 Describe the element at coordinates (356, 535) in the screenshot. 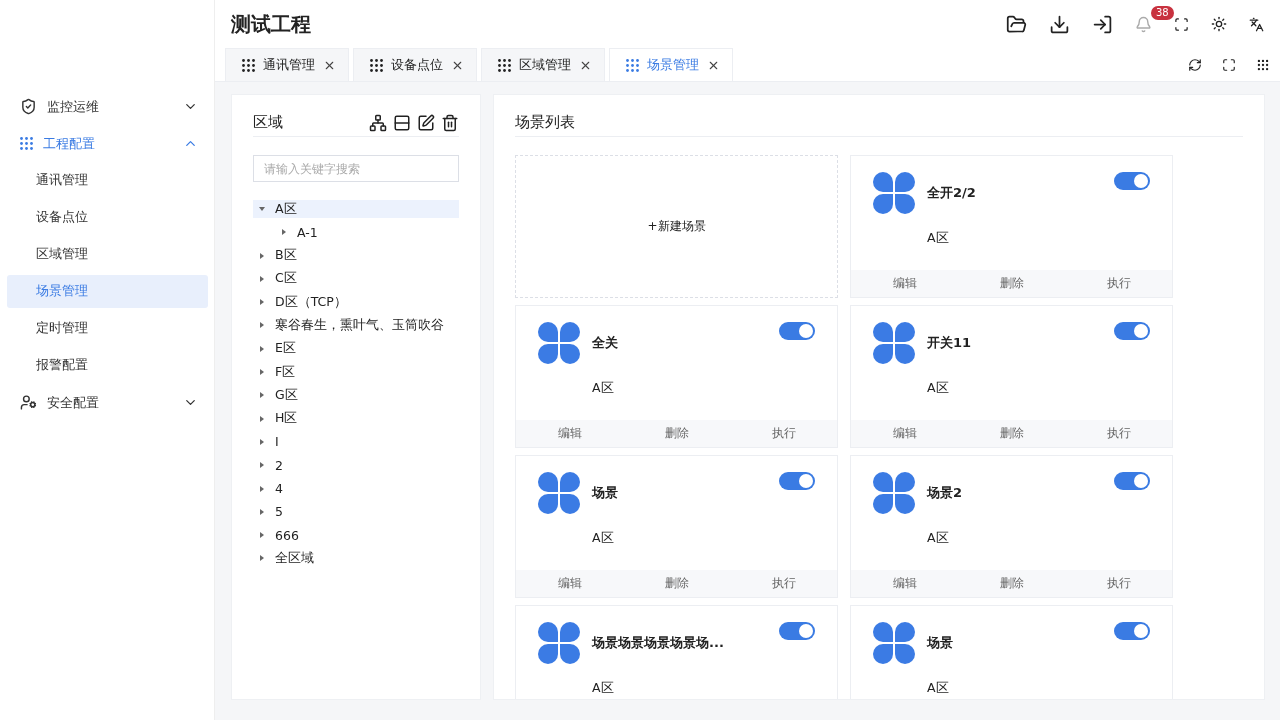

I see `tree-node: 666` at that location.